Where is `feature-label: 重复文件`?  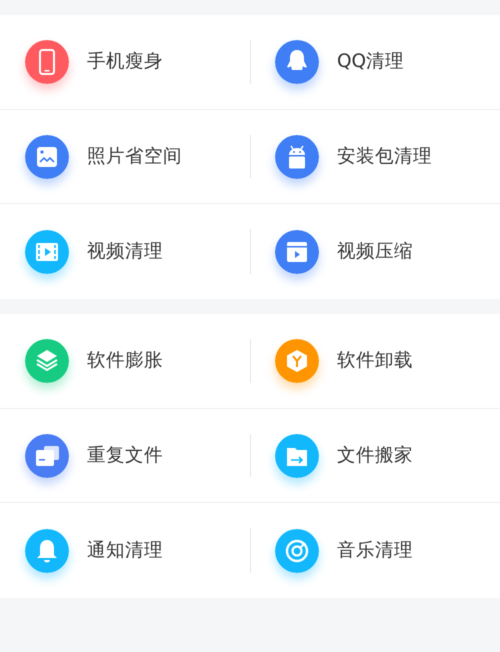
feature-label: 重复文件 is located at coordinates (125, 456).